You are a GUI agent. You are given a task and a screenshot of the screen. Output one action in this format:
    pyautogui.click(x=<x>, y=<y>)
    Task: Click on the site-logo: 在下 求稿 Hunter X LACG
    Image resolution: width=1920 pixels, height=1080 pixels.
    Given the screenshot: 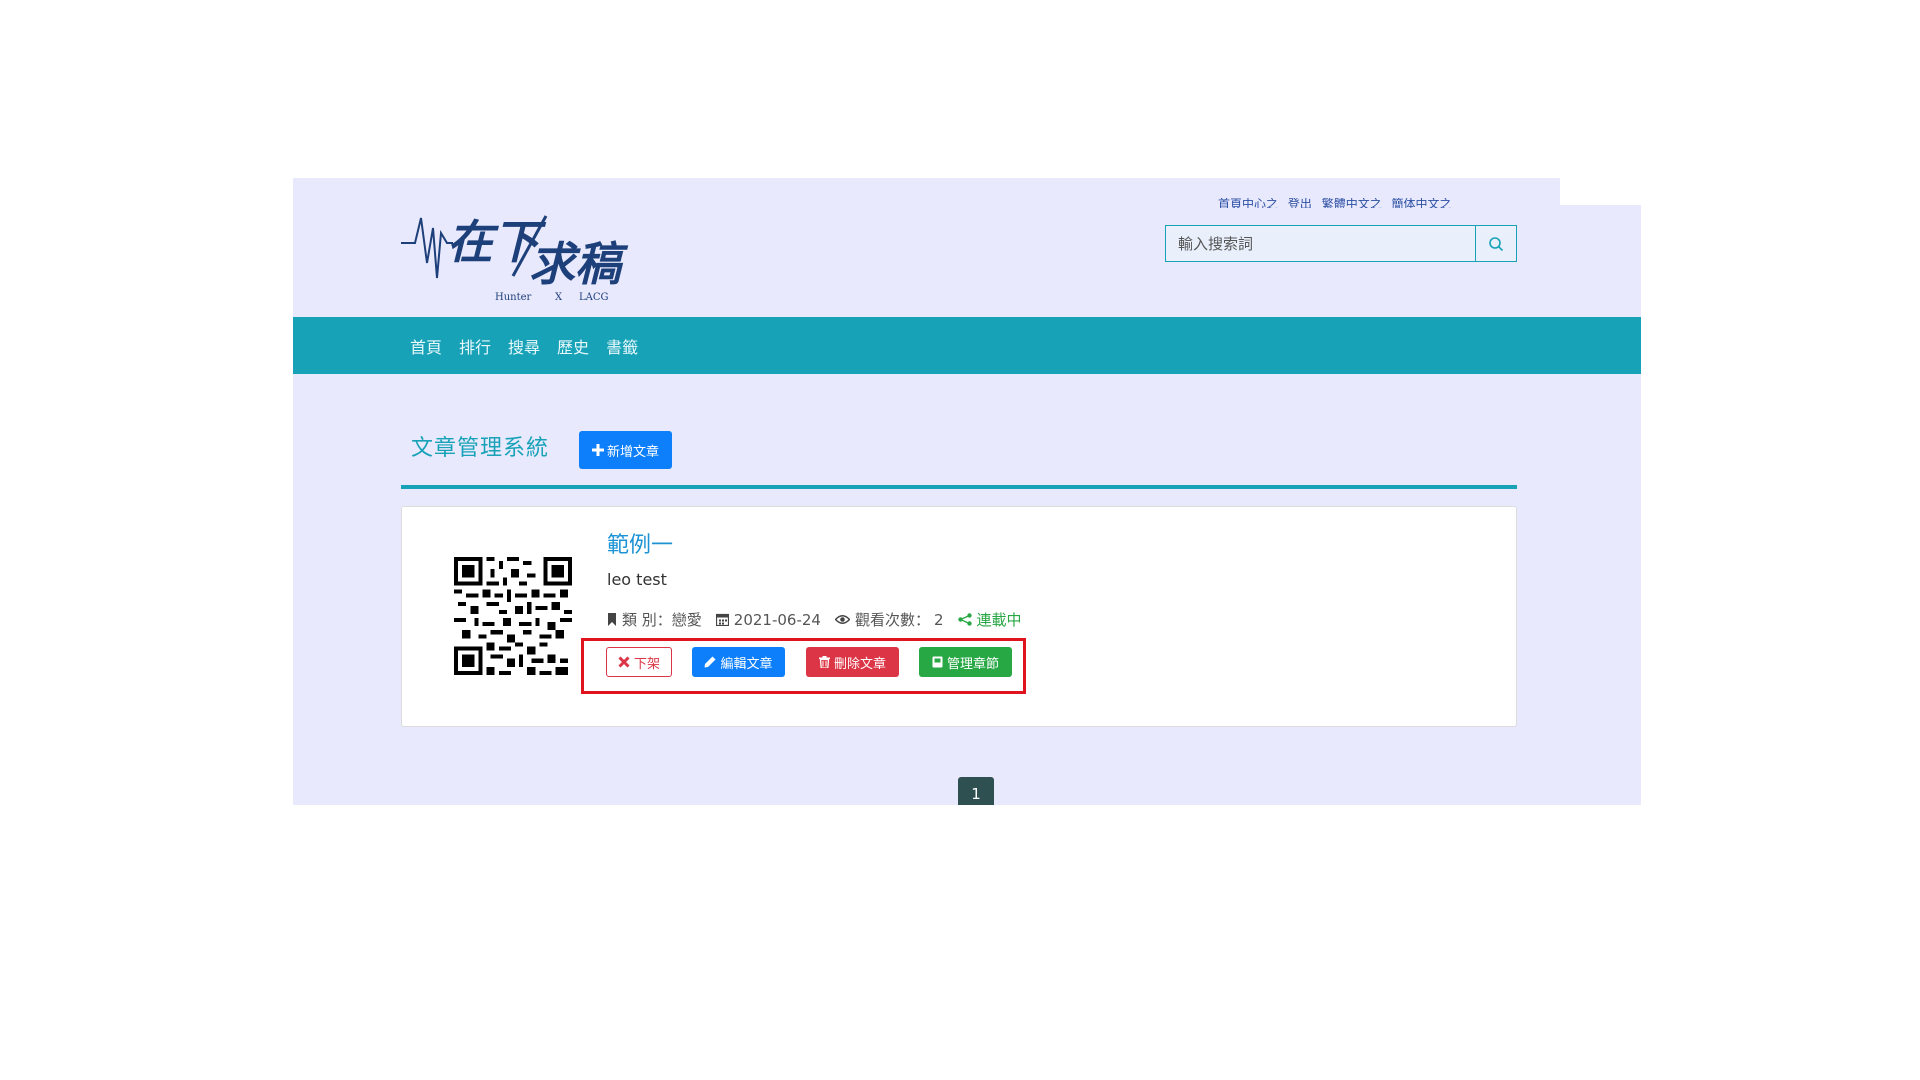 What is the action you would take?
    pyautogui.click(x=522, y=246)
    